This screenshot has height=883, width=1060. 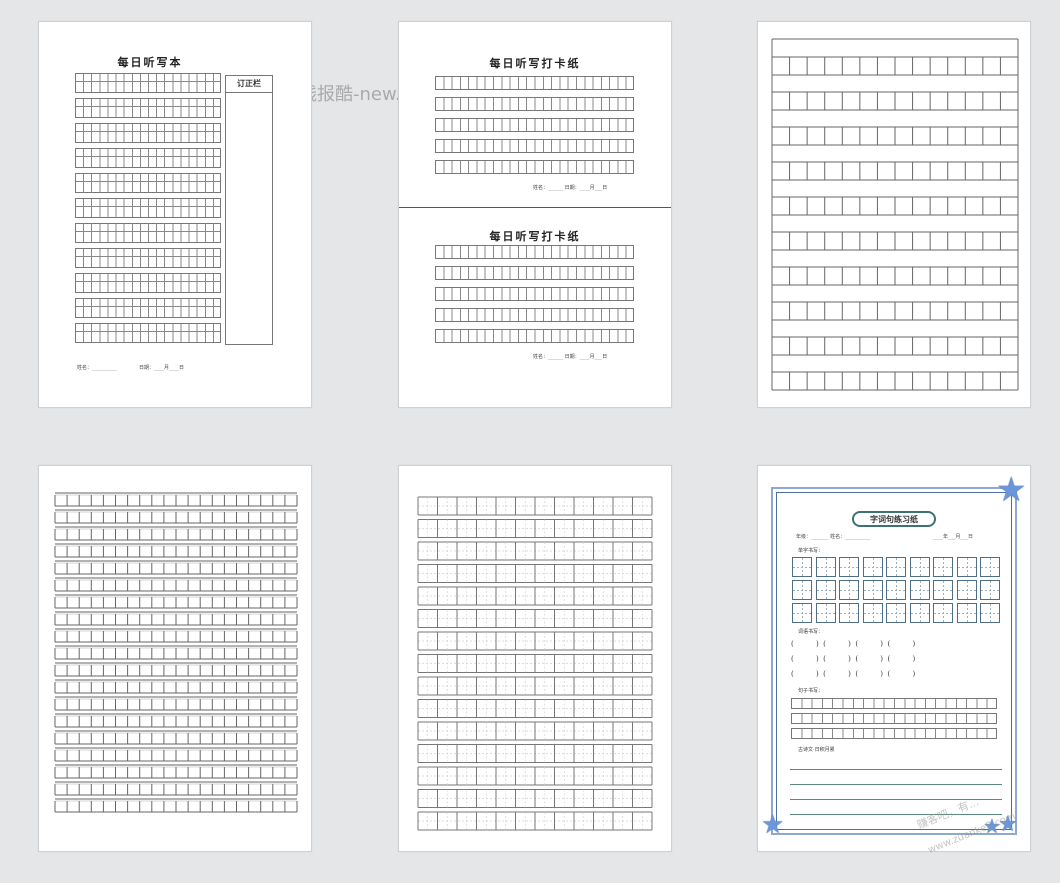 What do you see at coordinates (535, 63) in the screenshot?
I see `sheet-title-top: 每日听写打卡纸` at bounding box center [535, 63].